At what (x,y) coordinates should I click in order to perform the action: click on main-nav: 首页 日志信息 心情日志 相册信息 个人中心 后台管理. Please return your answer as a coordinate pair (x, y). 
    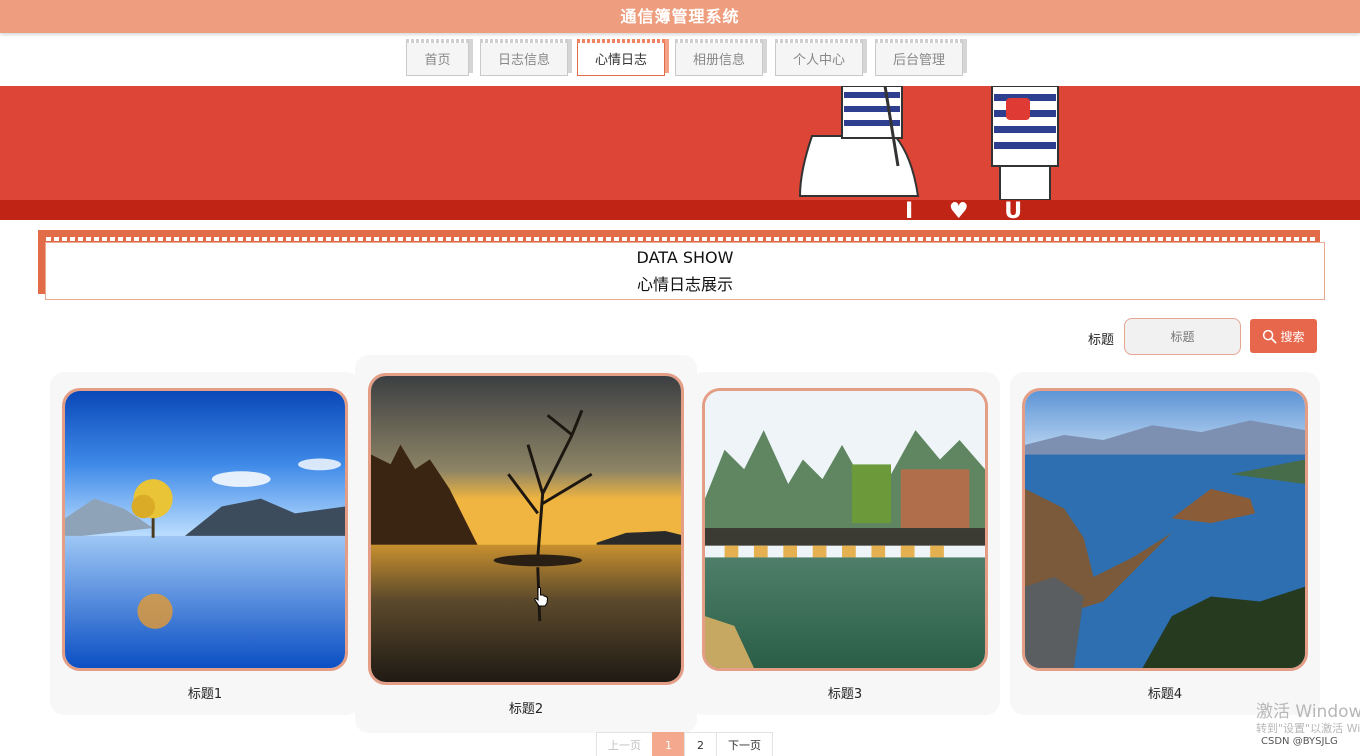
    Looking at the image, I should click on (680, 61).